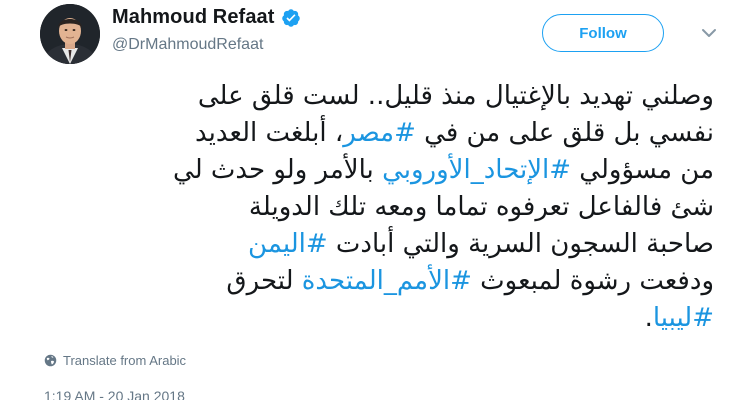 This screenshot has height=400, width=750. Describe the element at coordinates (291, 18) in the screenshot. I see `verified-badge-icon` at that location.